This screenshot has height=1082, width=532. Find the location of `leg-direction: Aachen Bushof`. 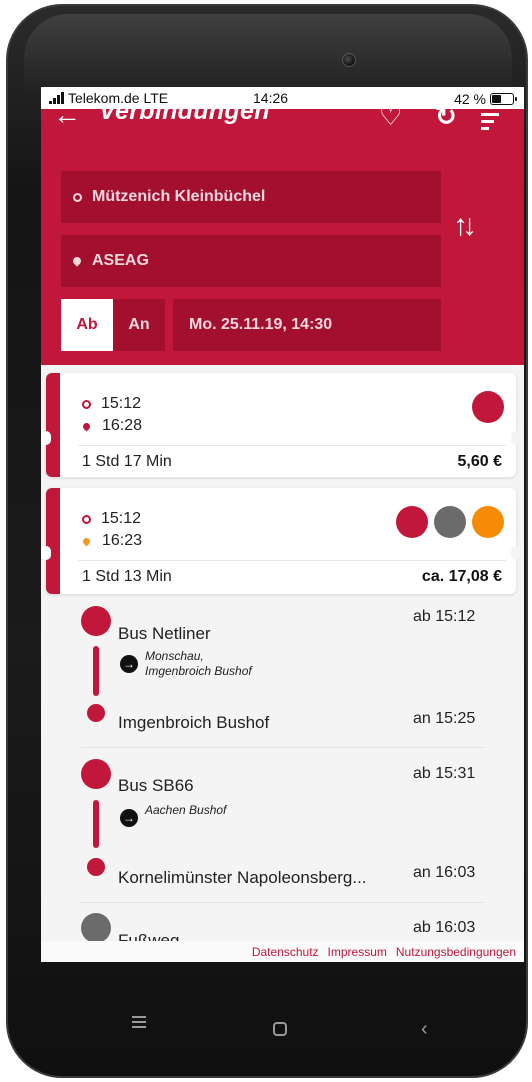

leg-direction: Aachen Bushof is located at coordinates (186, 810).